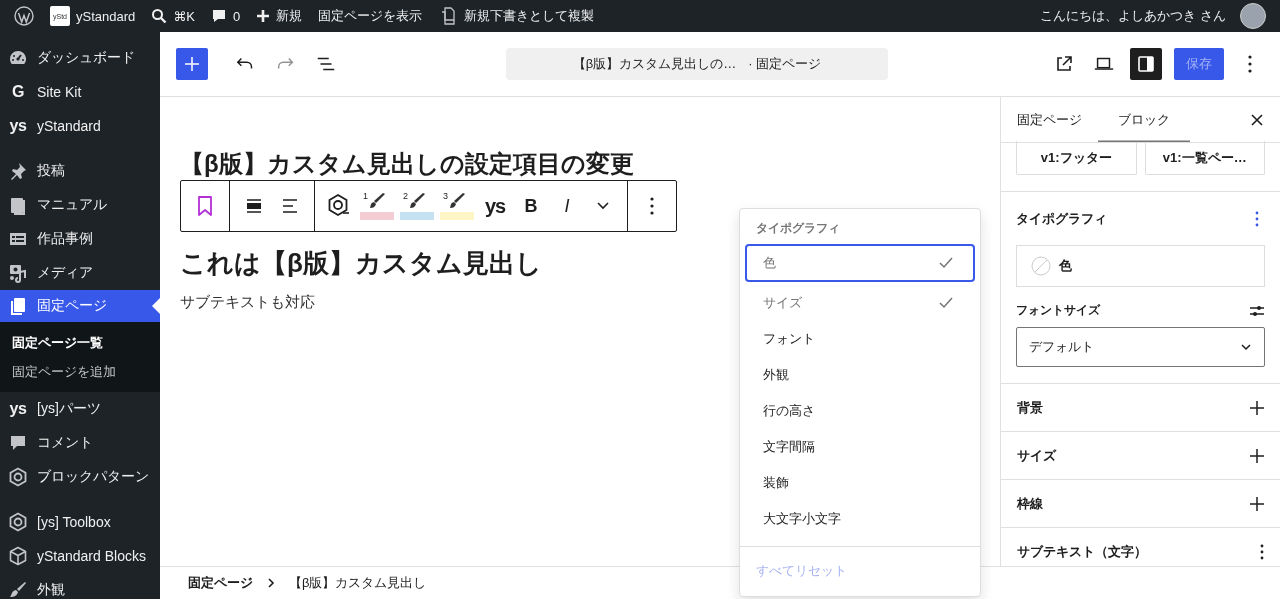  Describe the element at coordinates (1049, 119) in the screenshot. I see `sidebar-tab: 固定ページ` at that location.